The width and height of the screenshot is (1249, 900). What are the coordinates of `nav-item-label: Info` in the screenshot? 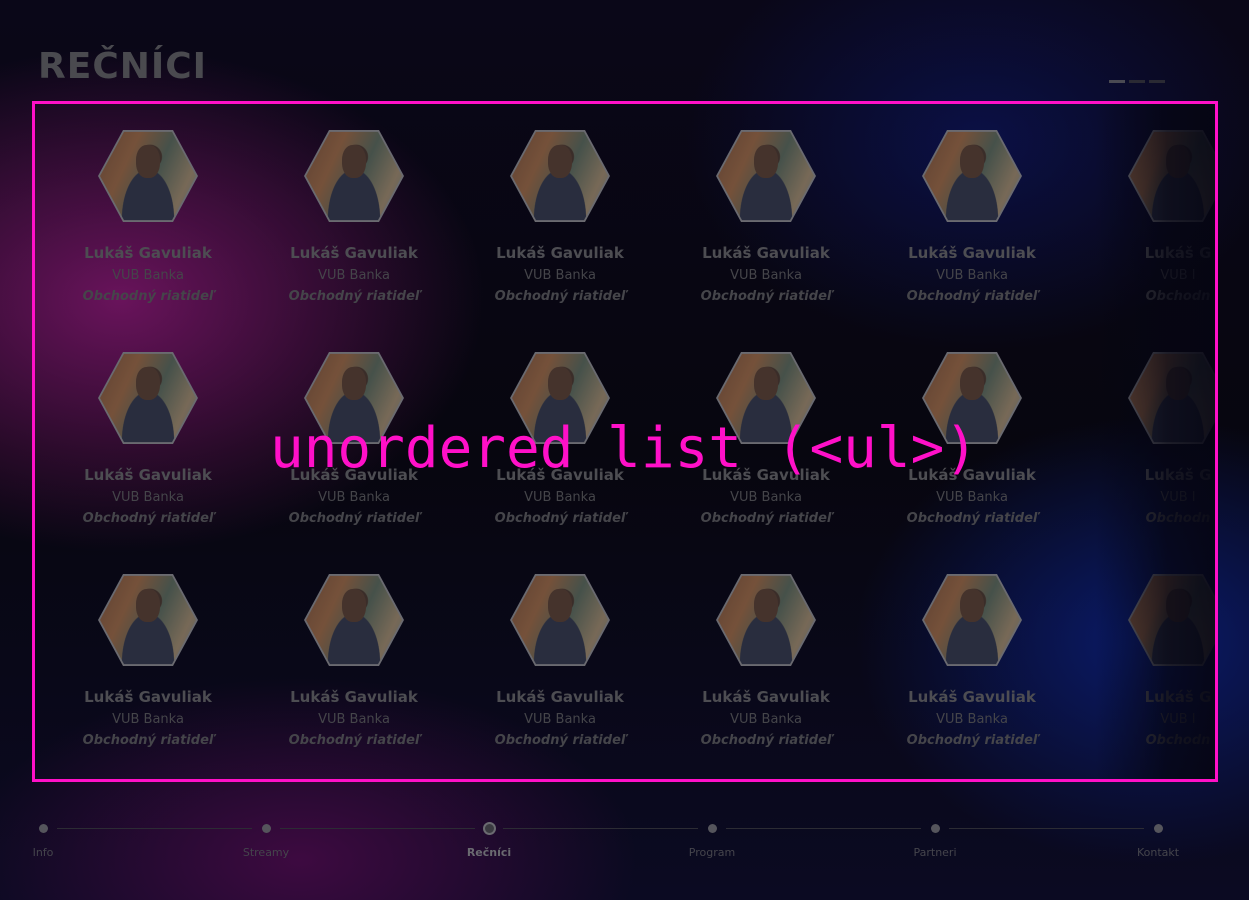 It's located at (43, 852).